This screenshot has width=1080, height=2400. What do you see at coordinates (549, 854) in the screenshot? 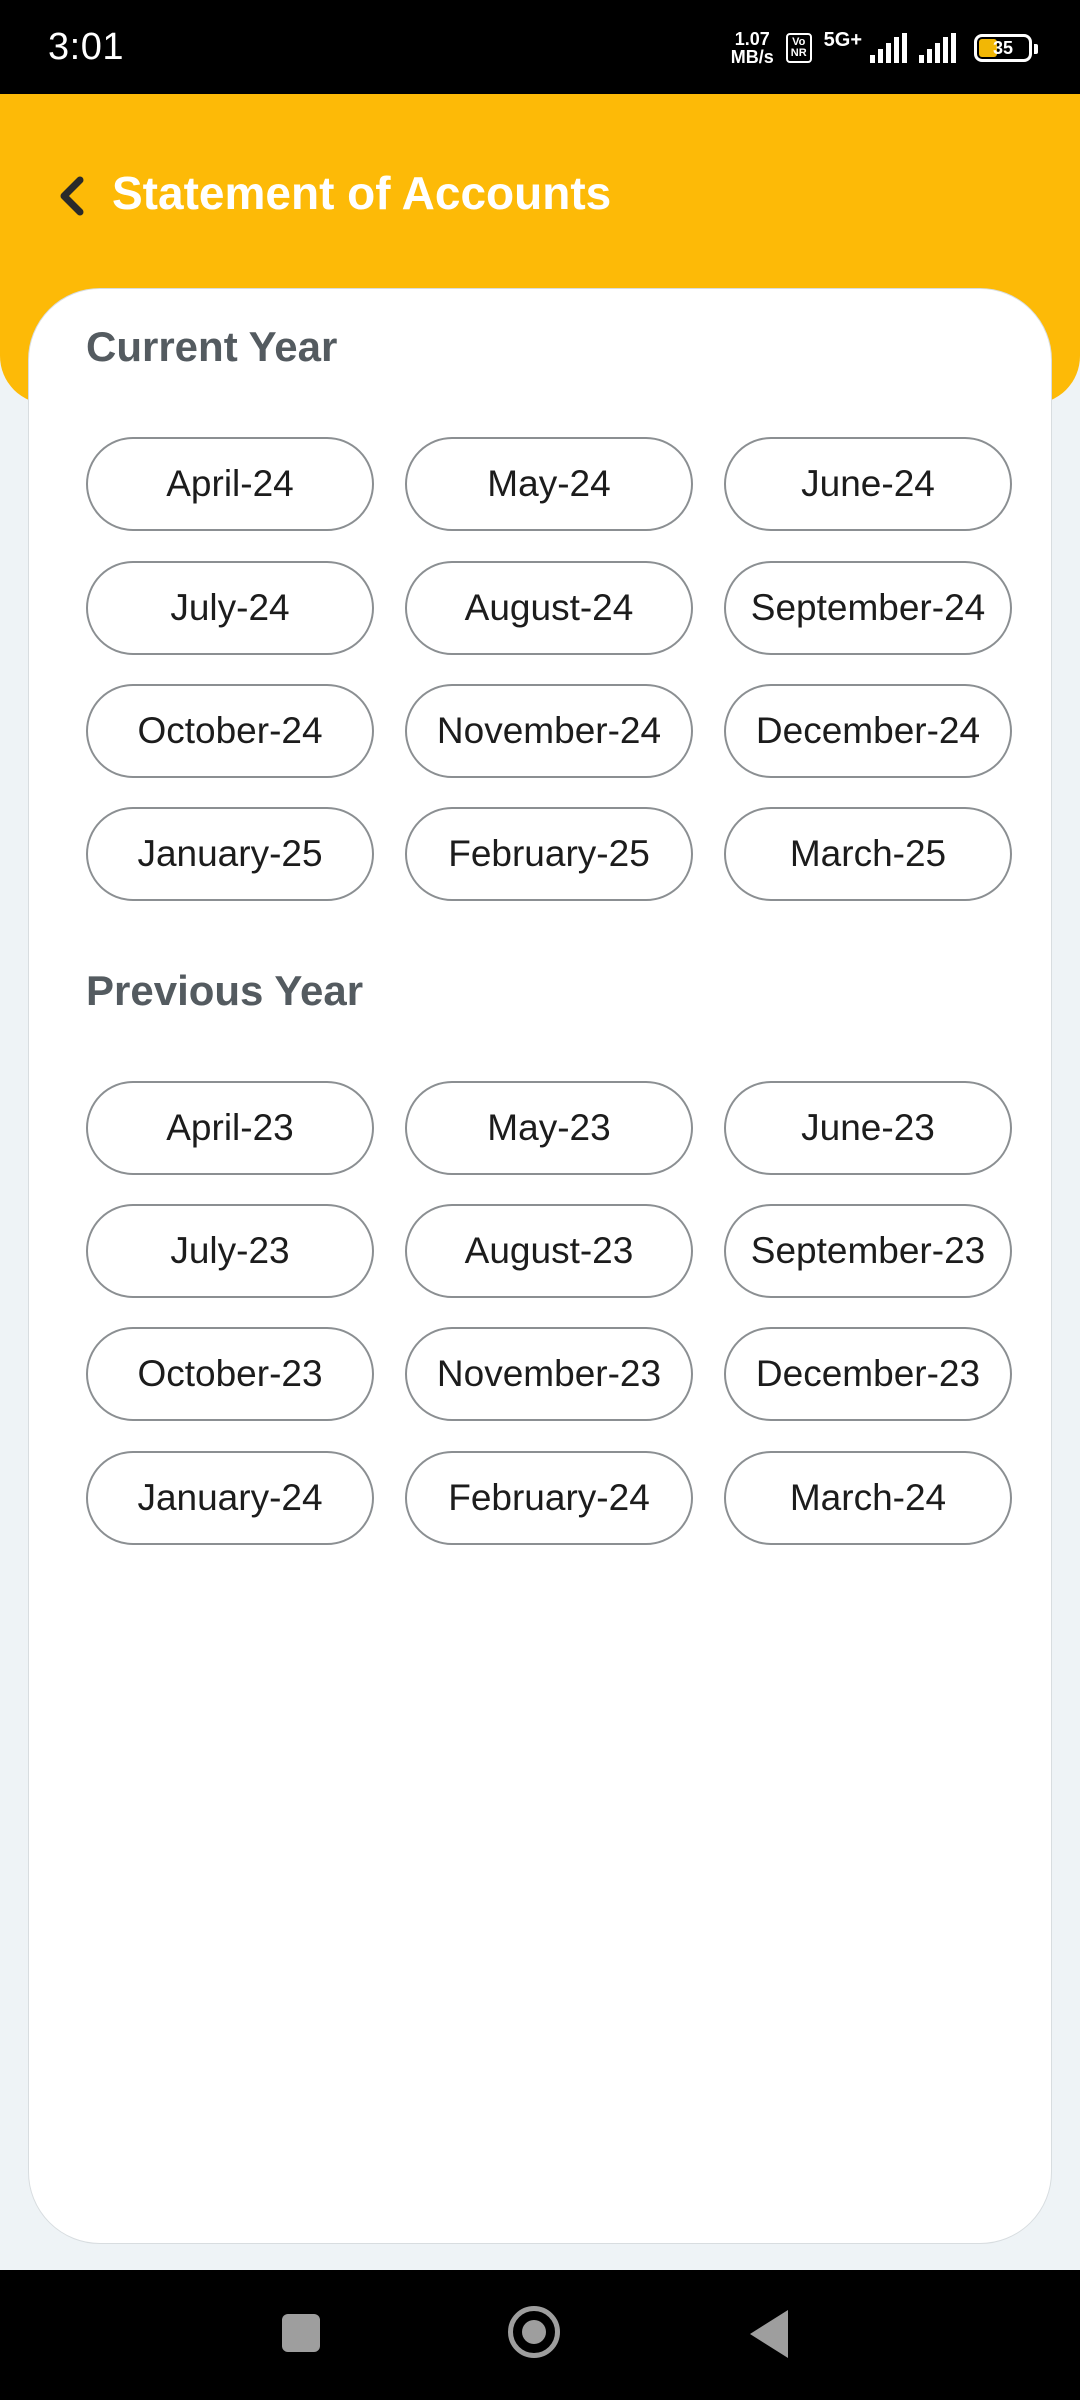
I see `month-chip-february-25: February-25` at bounding box center [549, 854].